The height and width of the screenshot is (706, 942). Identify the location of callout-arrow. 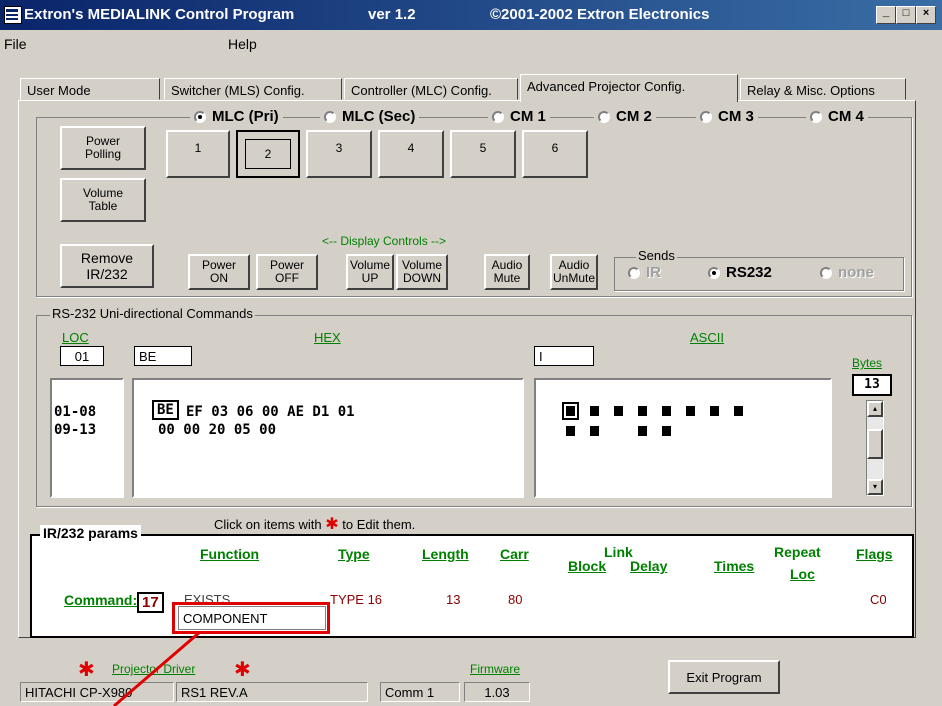
(157, 668).